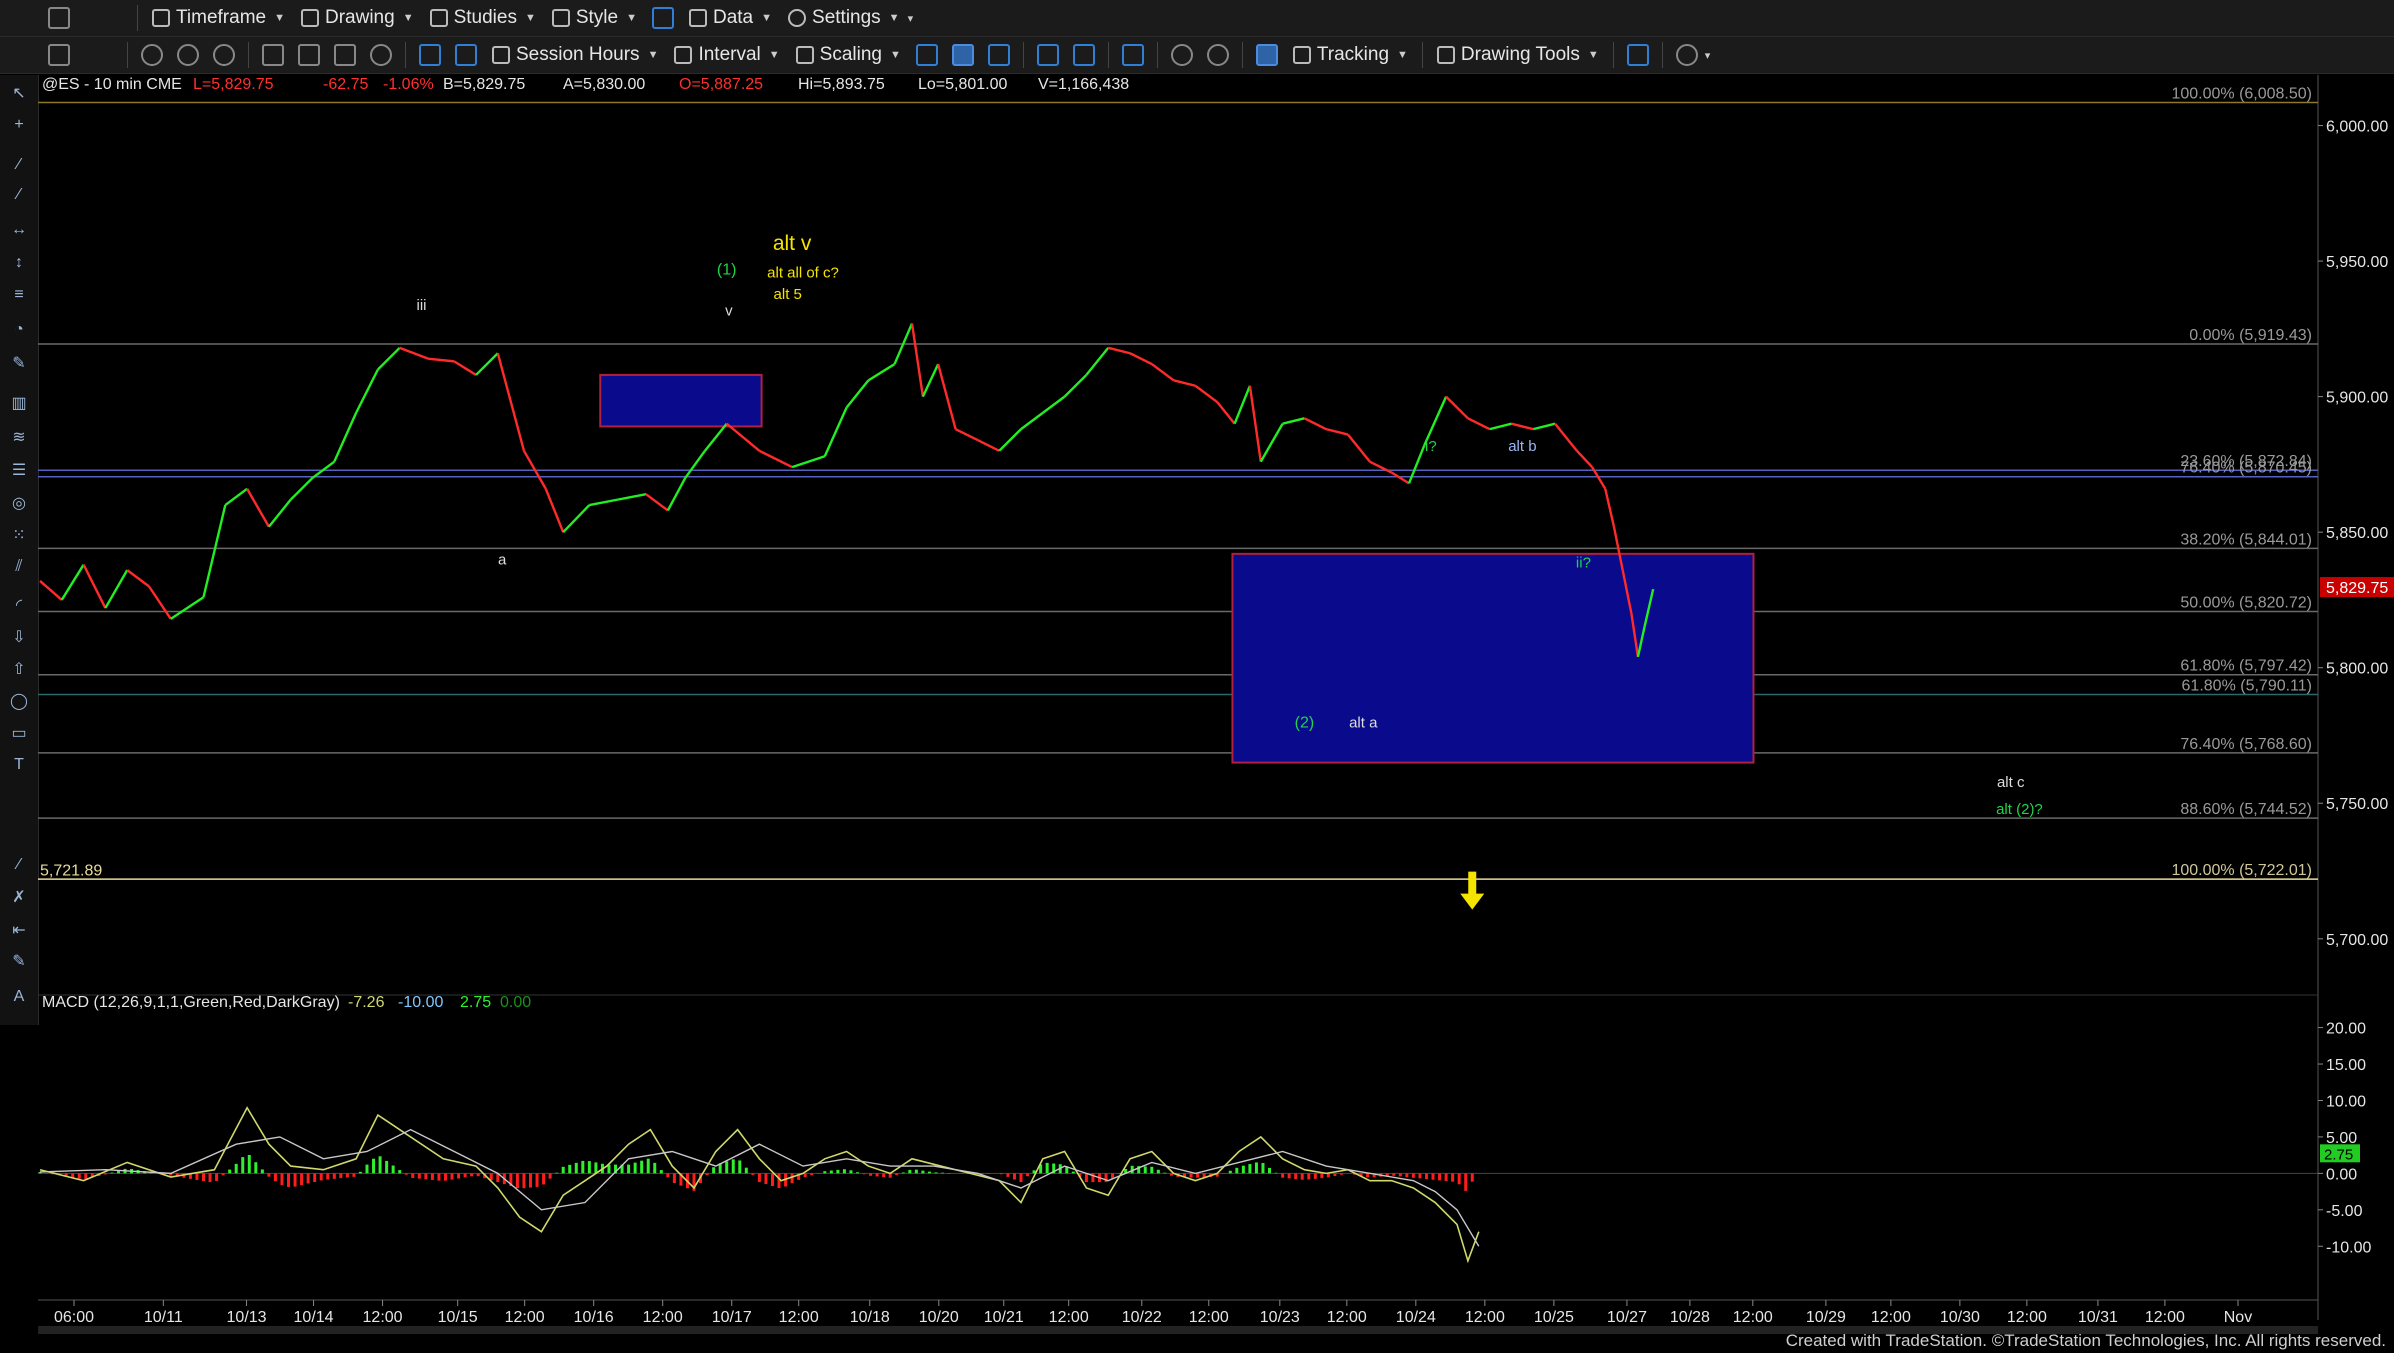 The width and height of the screenshot is (2394, 1353). I want to click on style-label: Style, so click(597, 17).